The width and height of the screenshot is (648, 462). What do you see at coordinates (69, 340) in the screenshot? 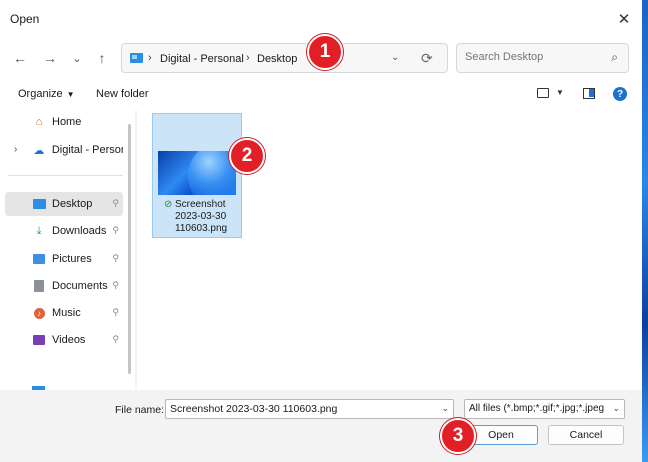
I see `sidebar-item-label: Videos` at bounding box center [69, 340].